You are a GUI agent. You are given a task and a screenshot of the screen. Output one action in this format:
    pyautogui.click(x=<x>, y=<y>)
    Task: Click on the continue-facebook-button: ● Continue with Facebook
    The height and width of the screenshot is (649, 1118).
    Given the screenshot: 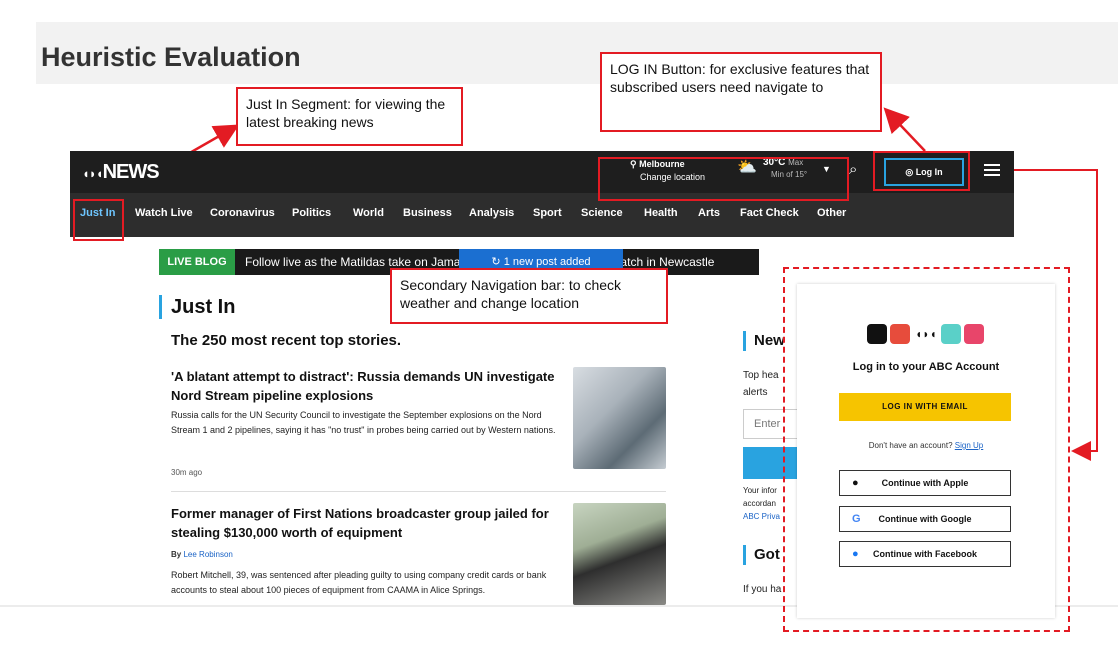 What is the action you would take?
    pyautogui.click(x=925, y=554)
    